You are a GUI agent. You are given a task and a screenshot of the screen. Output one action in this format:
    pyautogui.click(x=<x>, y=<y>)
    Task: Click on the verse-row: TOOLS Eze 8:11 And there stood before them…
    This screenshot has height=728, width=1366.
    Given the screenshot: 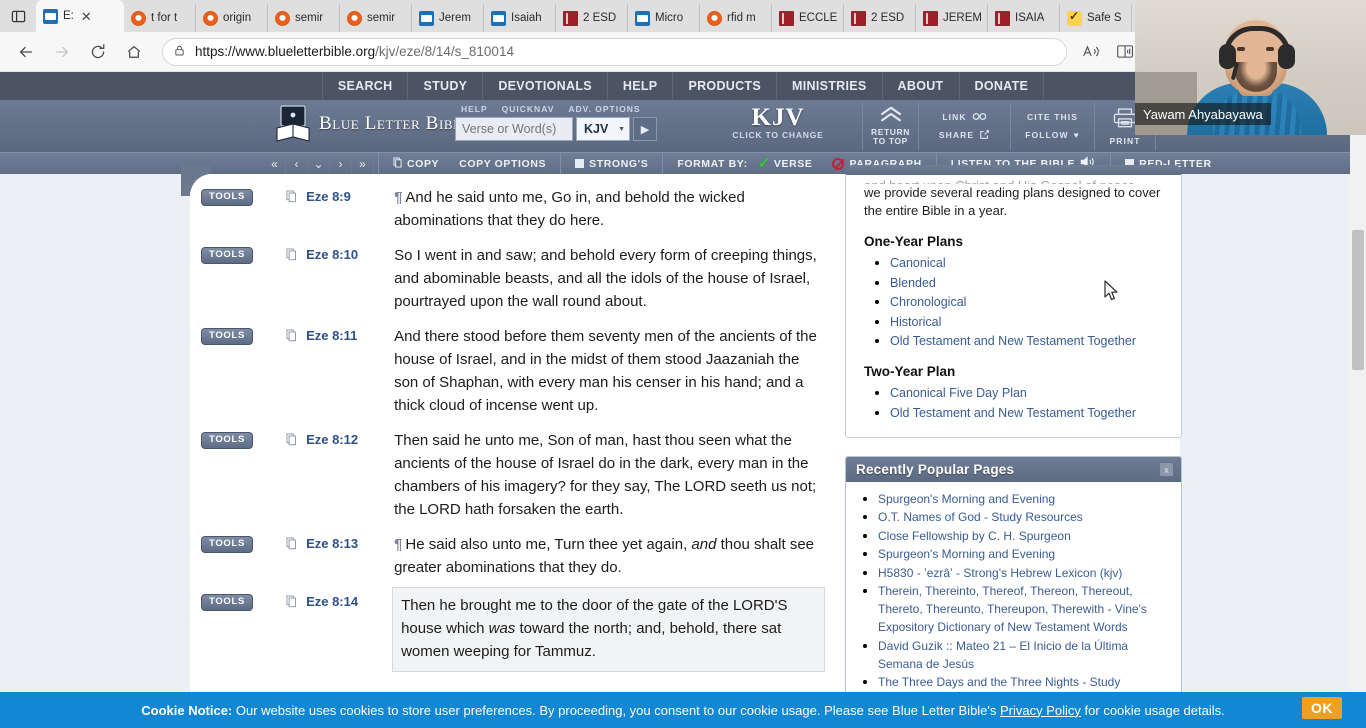 What is the action you would take?
    pyautogui.click(x=512, y=371)
    